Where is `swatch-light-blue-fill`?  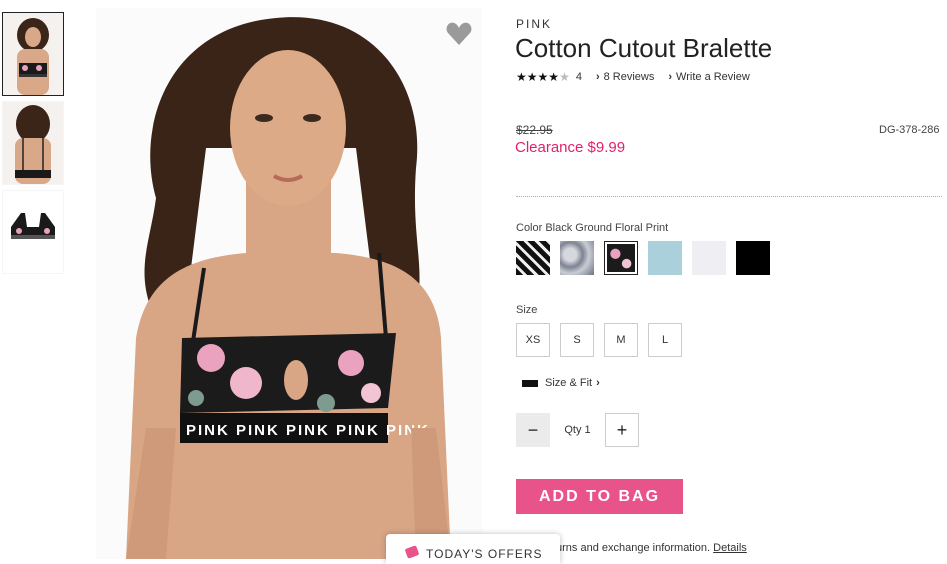 swatch-light-blue-fill is located at coordinates (665, 258).